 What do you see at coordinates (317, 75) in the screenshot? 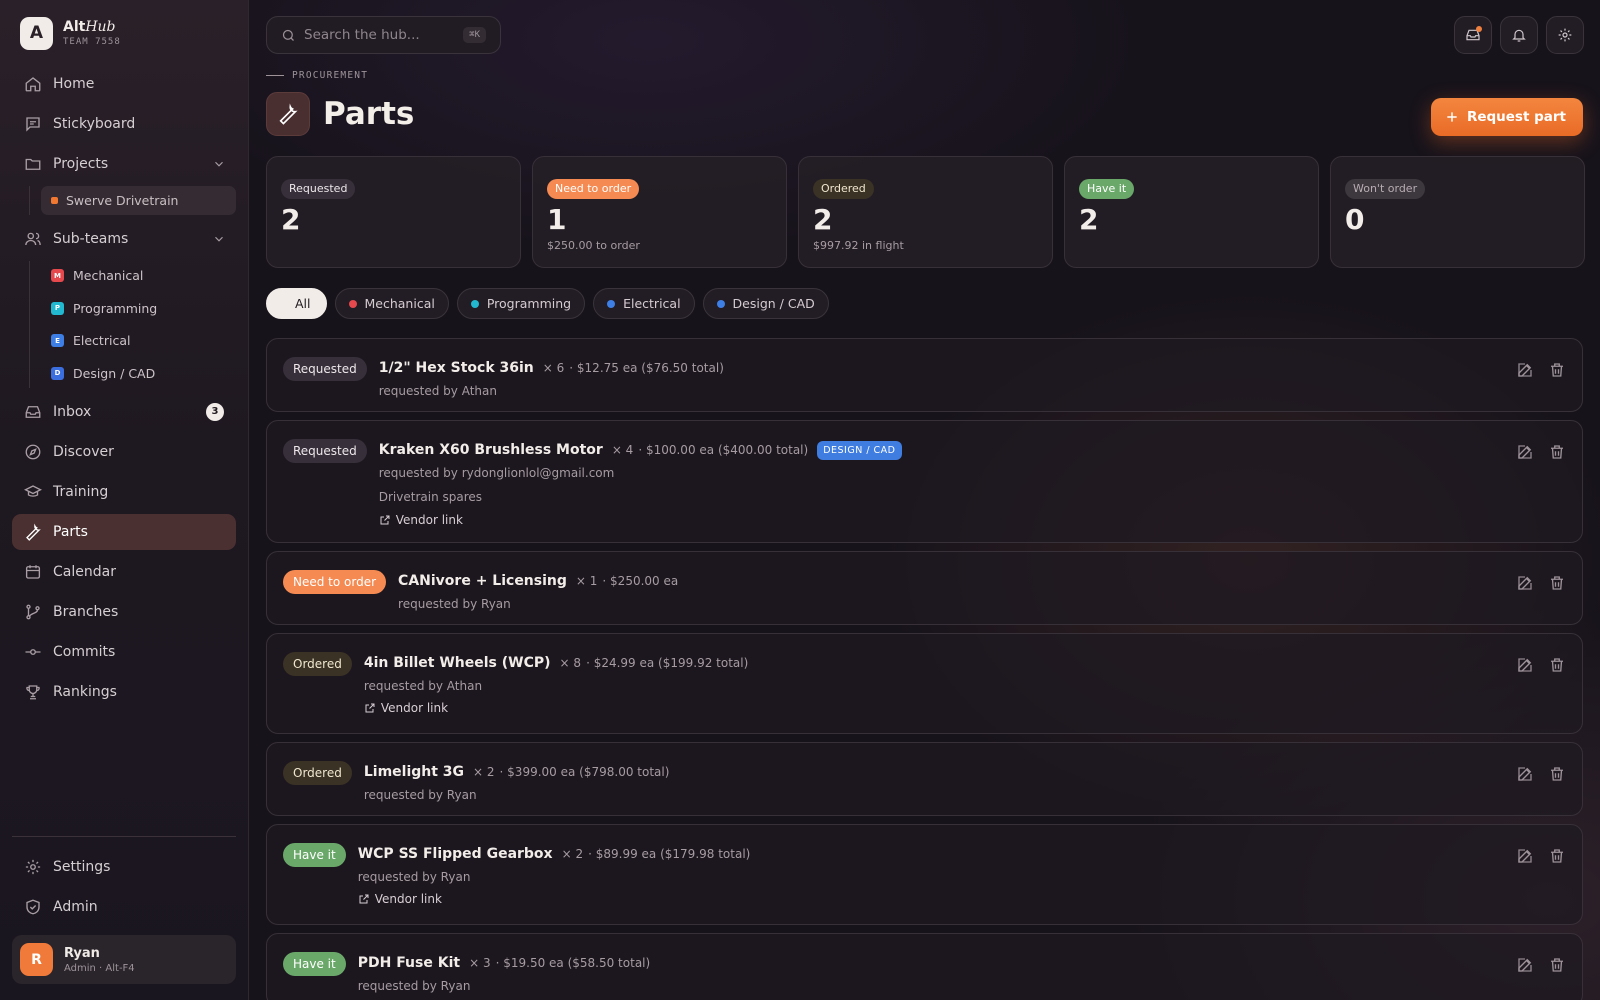
I see `breadcrumb: PROCUREMENT` at bounding box center [317, 75].